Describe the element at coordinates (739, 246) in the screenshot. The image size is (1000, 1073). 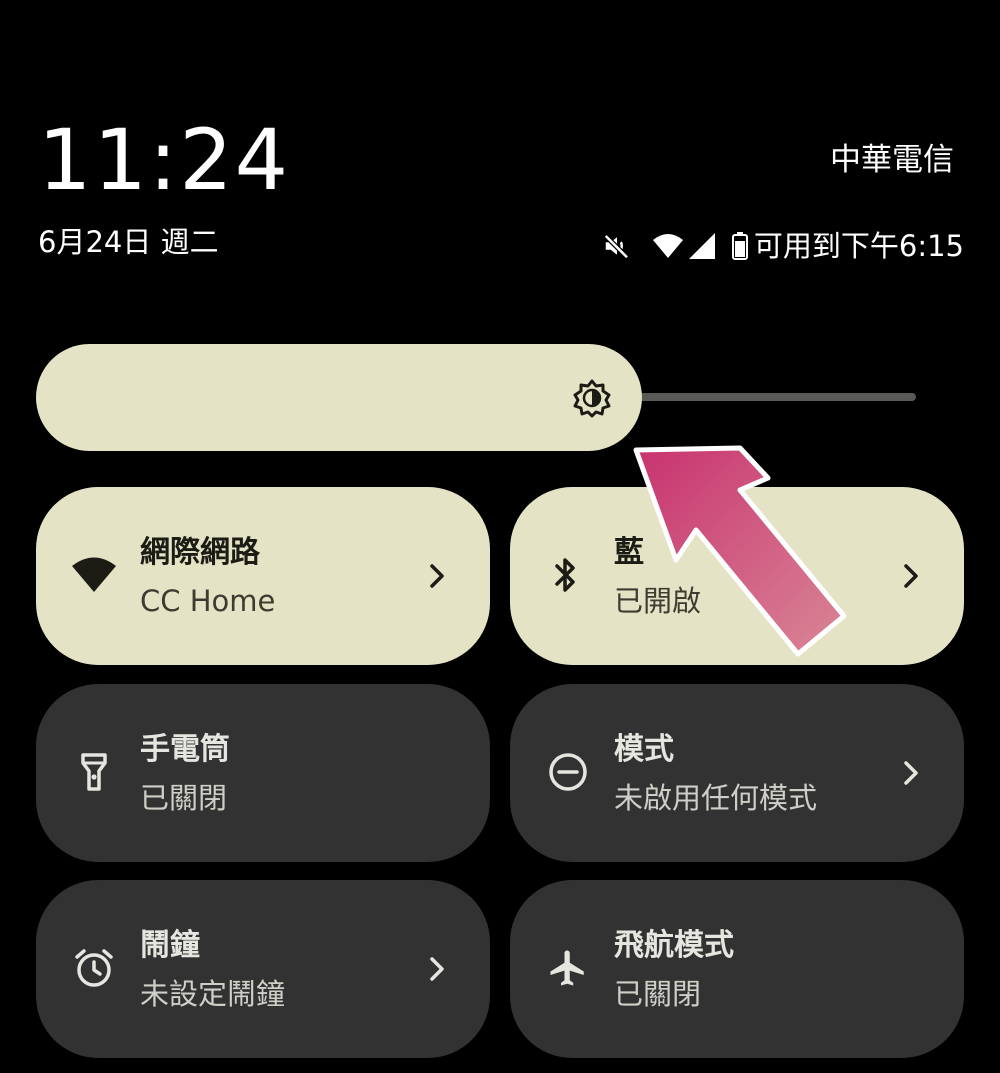
I see `battery-icon` at that location.